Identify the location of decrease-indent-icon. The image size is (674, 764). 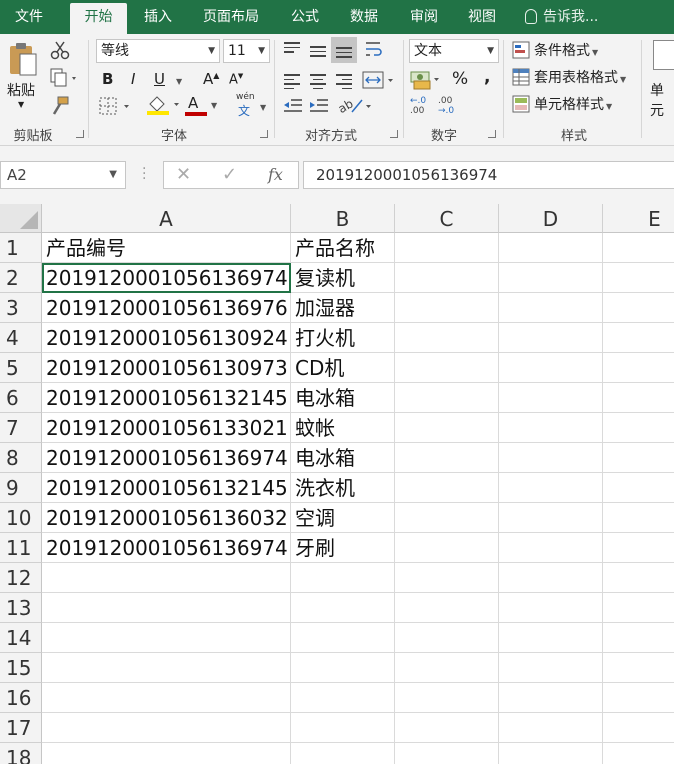
(293, 108).